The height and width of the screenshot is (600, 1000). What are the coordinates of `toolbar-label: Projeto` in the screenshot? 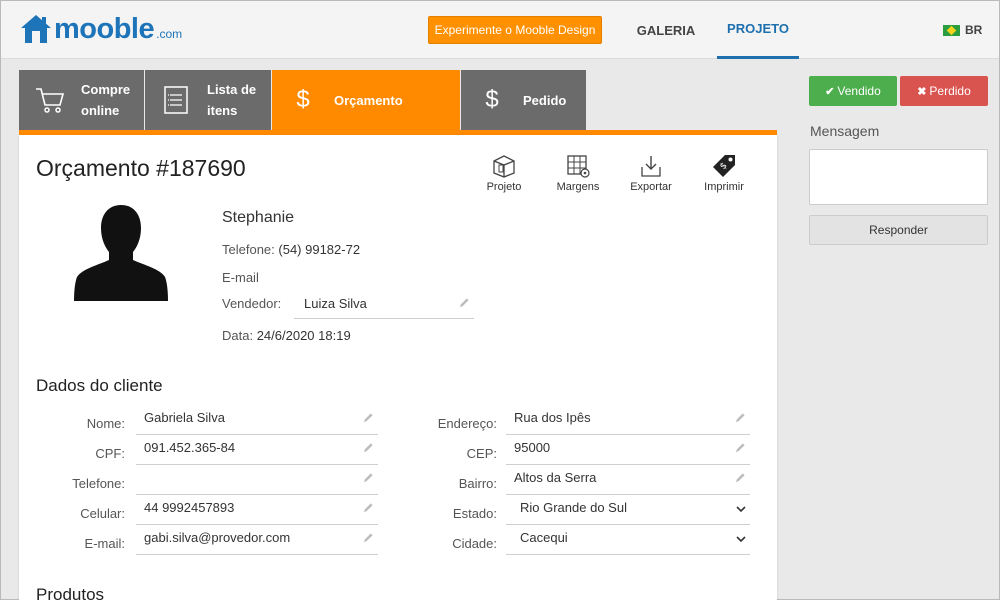 It's located at (504, 187).